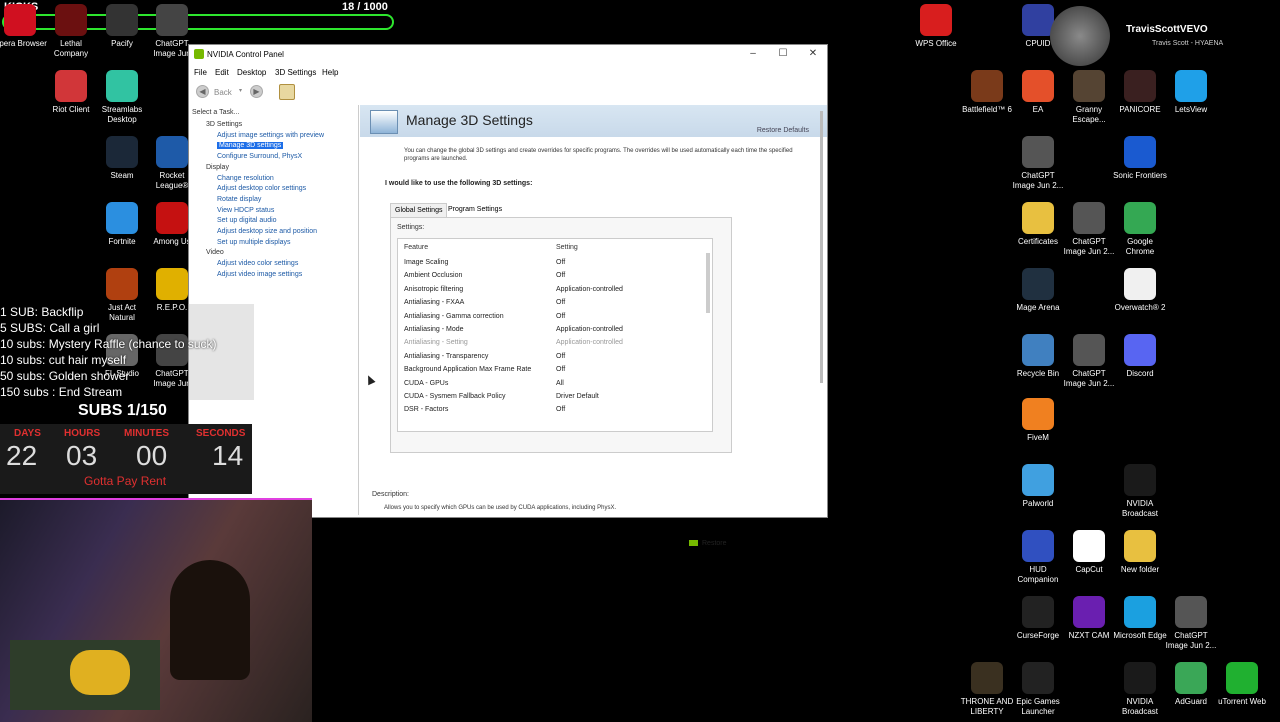 The width and height of the screenshot is (1280, 722). I want to click on right-desktop-icon: Recycle Bin, so click(1038, 356).